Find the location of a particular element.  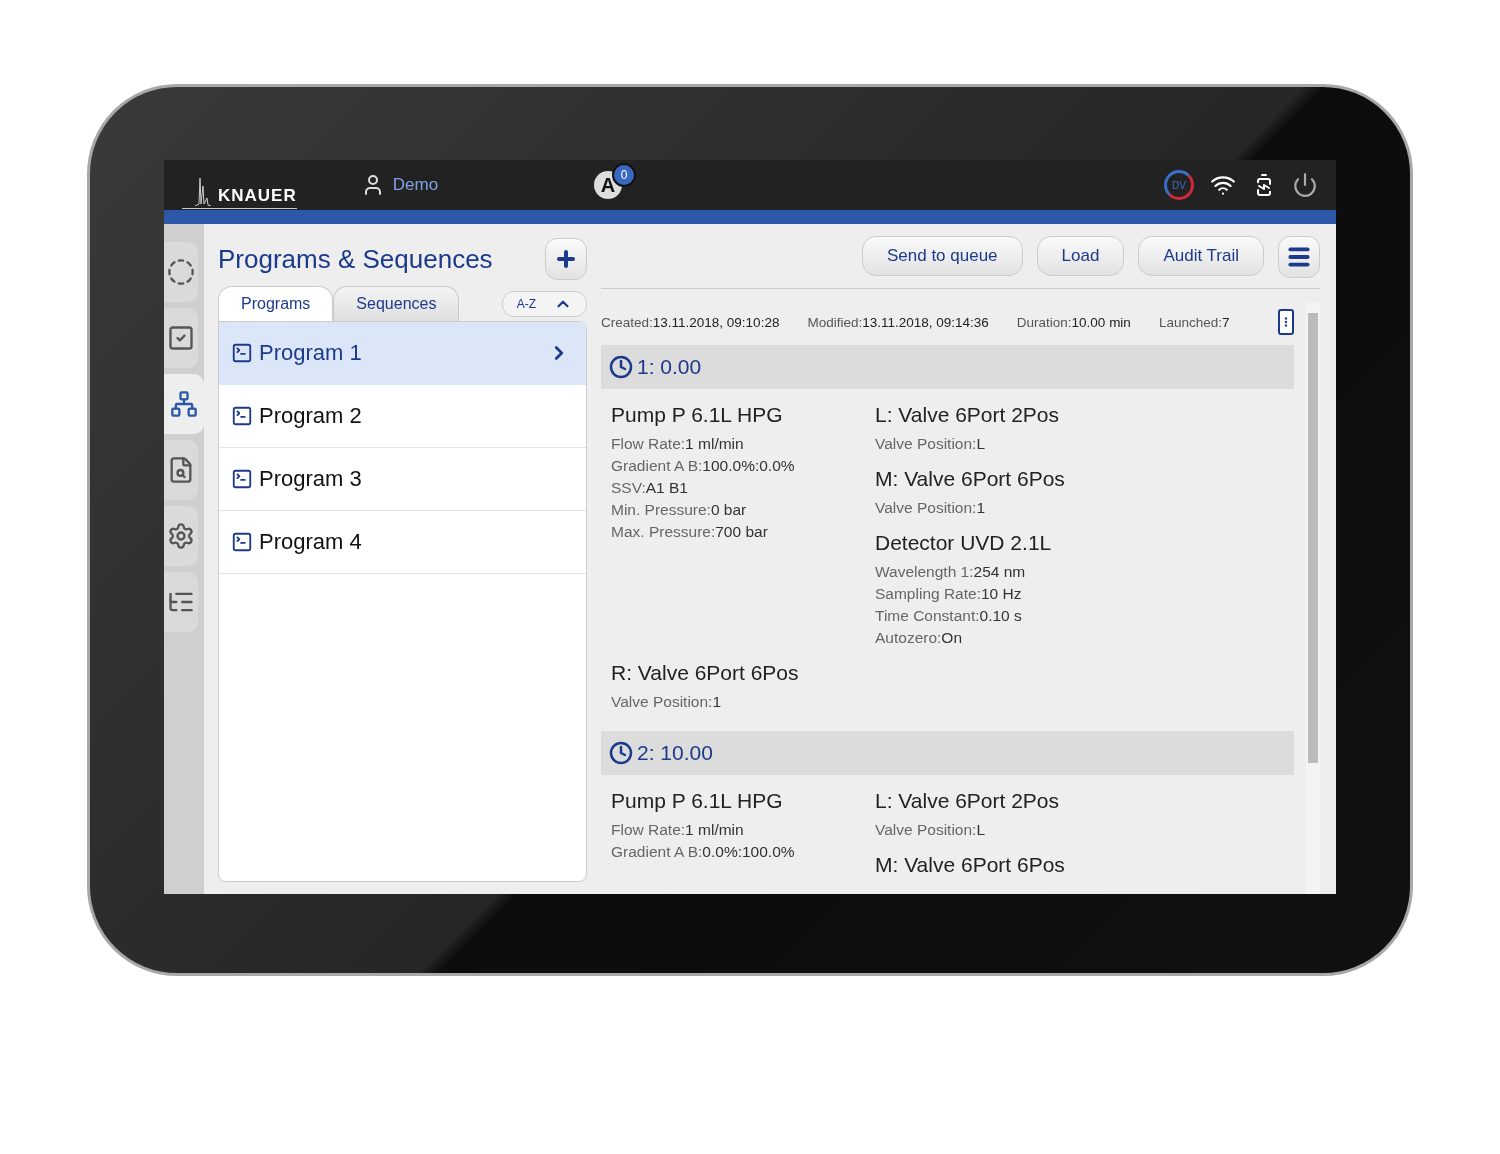

tab: Sequences is located at coordinates (396, 303).